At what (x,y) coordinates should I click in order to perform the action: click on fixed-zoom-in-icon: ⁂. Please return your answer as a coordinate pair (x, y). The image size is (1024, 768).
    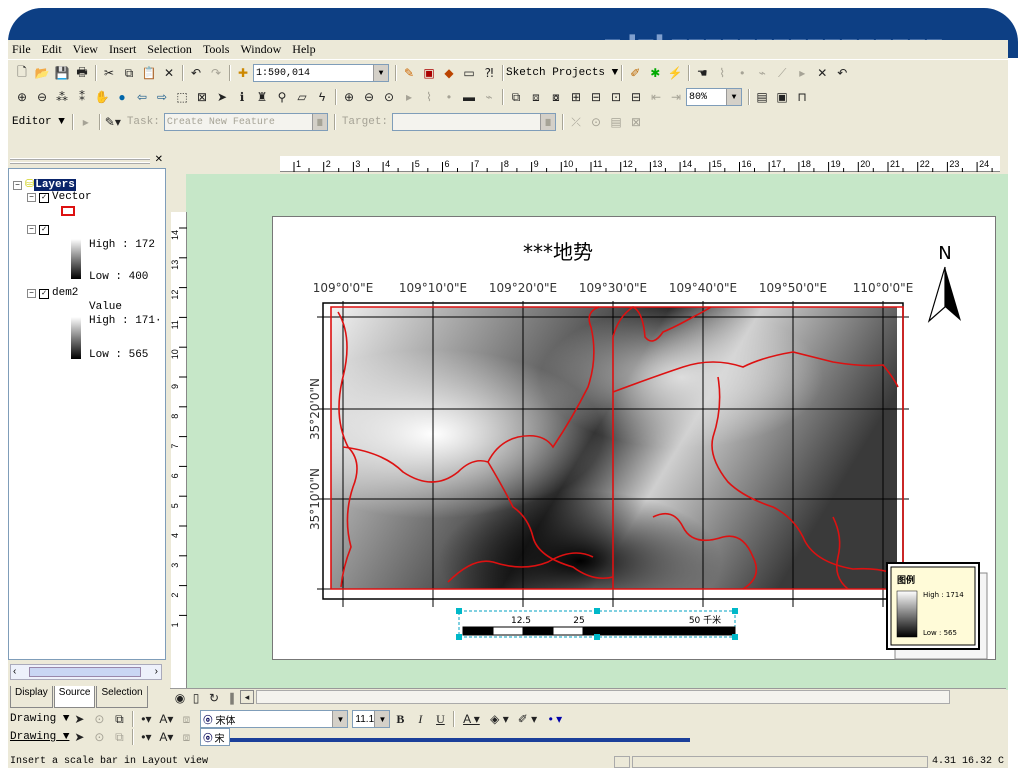
    Looking at the image, I should click on (62, 97).